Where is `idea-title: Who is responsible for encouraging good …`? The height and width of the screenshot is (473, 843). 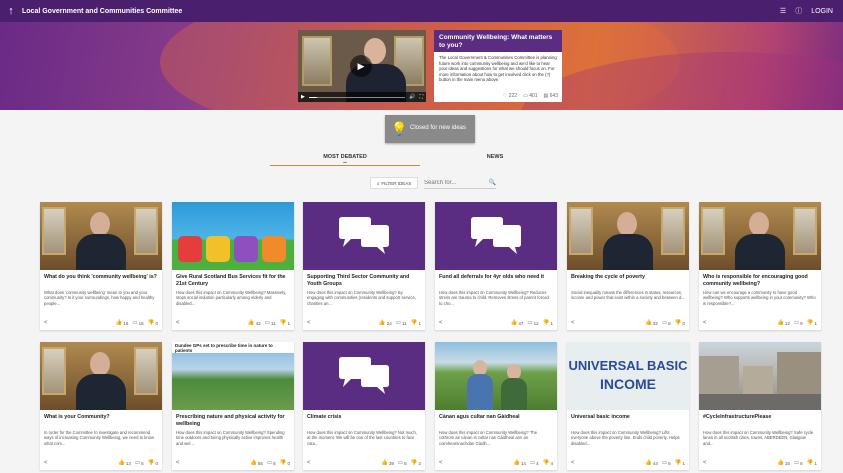 idea-title: Who is responsible for encouraging good … is located at coordinates (760, 279).